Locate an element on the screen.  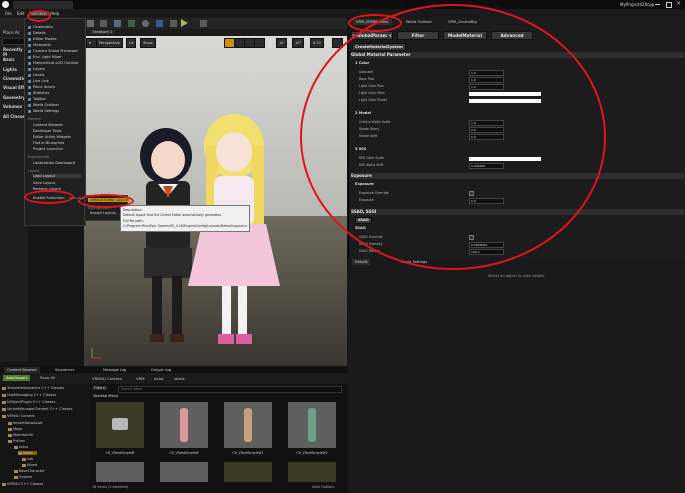
tree-item: Maps is located at coordinates (15, 429).